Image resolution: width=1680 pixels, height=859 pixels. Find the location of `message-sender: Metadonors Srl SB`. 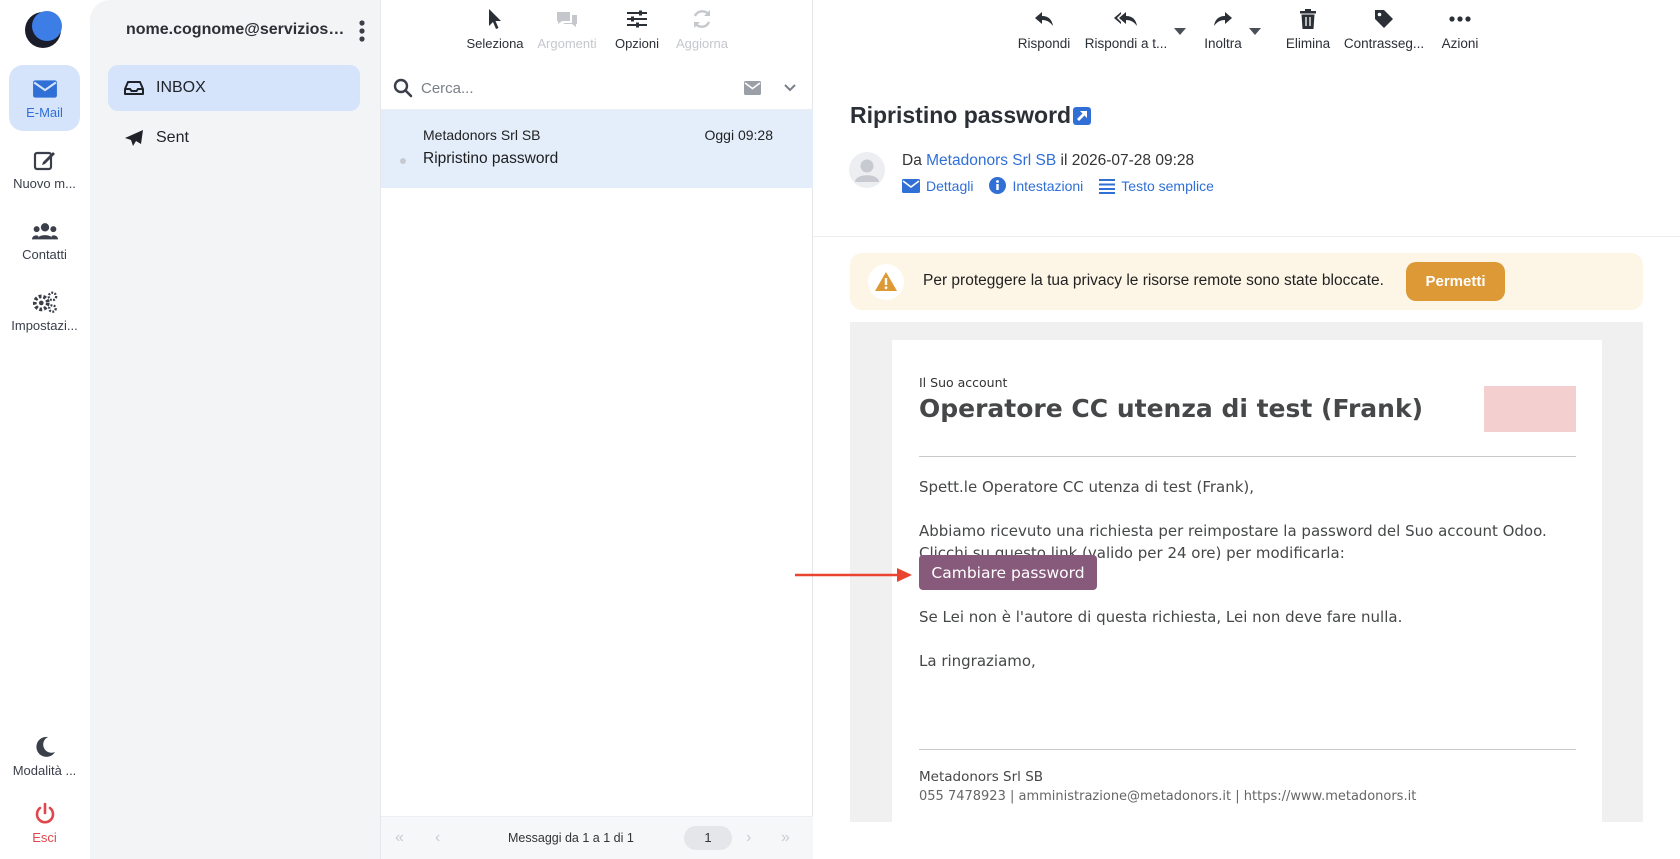

message-sender: Metadonors Srl SB is located at coordinates (482, 135).